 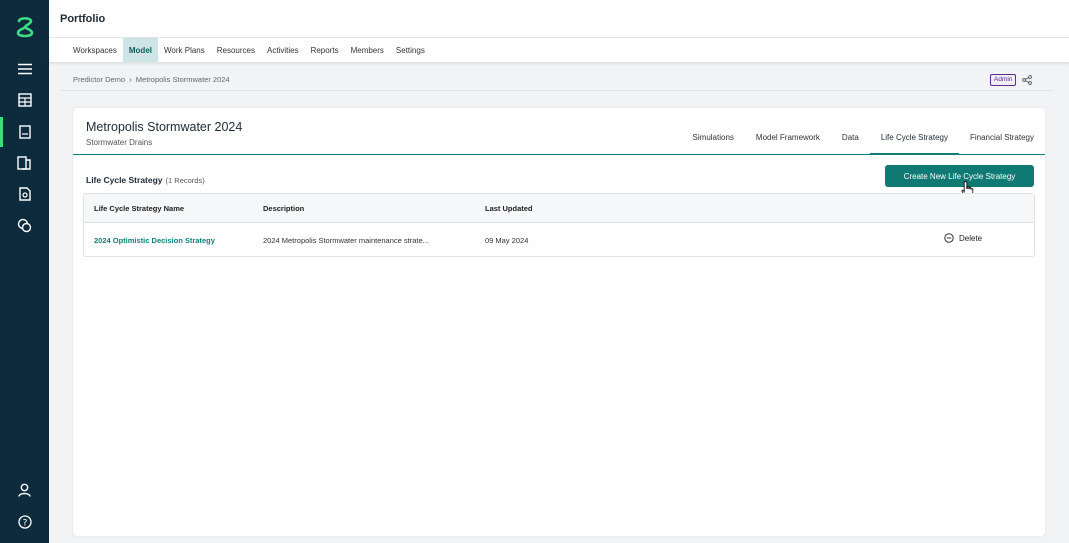 I want to click on col-description-header: Description, so click(x=283, y=208).